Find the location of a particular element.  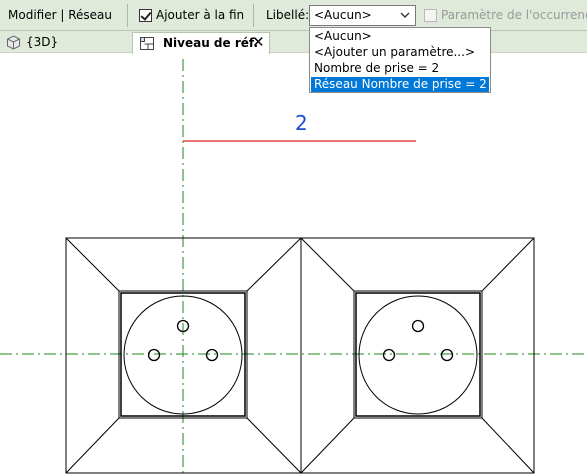

tab-label: {3D} is located at coordinates (42, 42).